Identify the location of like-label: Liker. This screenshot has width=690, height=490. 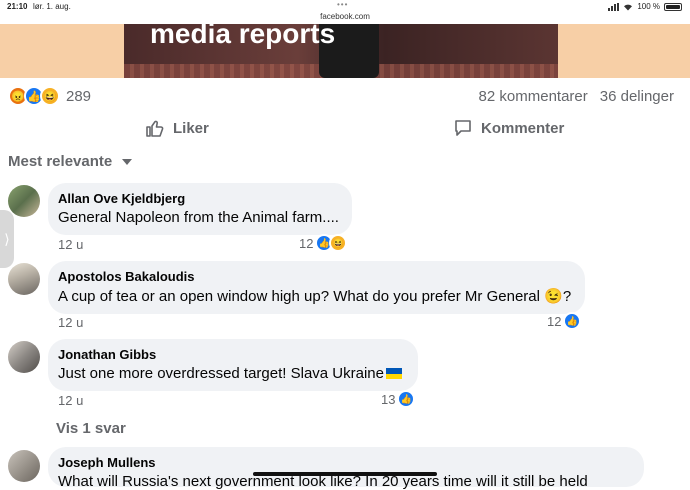
(191, 128).